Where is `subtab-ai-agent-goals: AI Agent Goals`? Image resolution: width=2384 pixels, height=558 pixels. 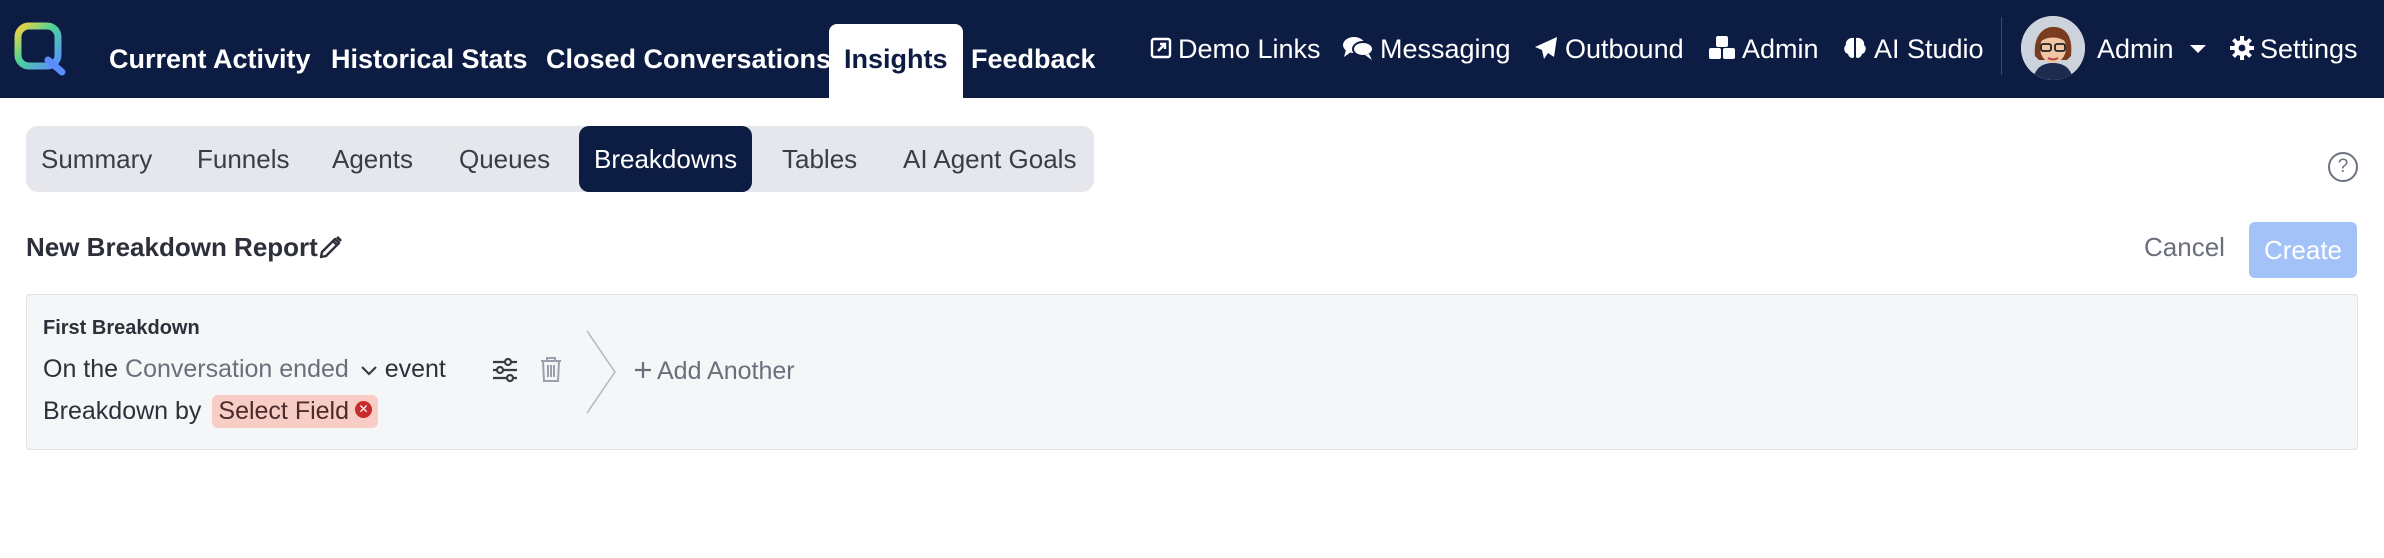 subtab-ai-agent-goals: AI Agent Goals is located at coordinates (989, 159).